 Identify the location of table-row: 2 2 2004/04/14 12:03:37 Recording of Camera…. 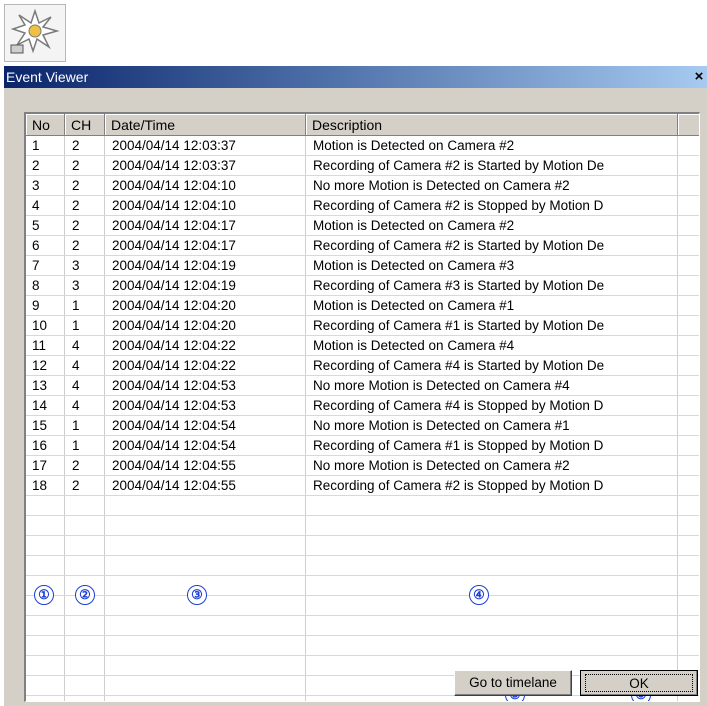
(362, 166).